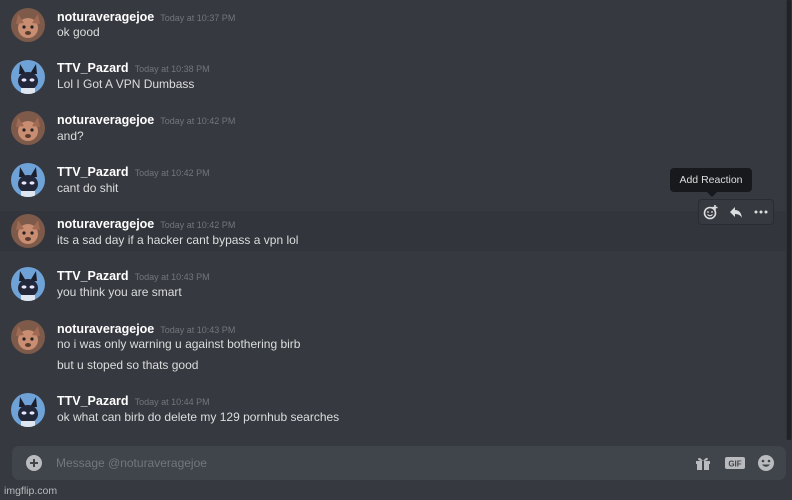  What do you see at coordinates (126, 84) in the screenshot?
I see `message-text: Lol I Got A VPN Dumbass` at bounding box center [126, 84].